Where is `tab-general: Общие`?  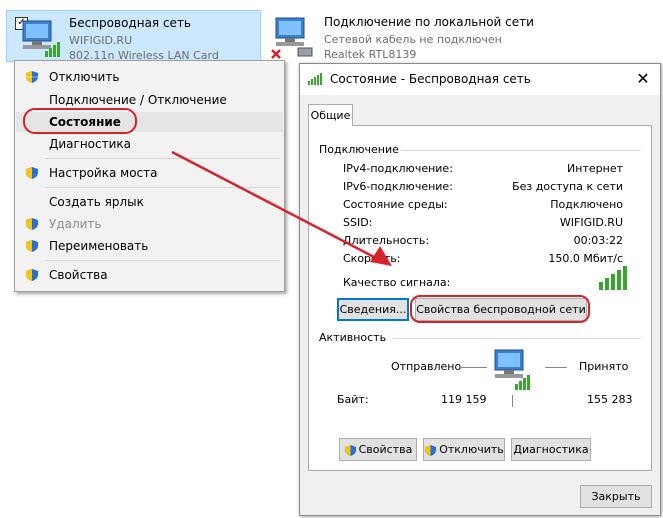 tab-general: Общие is located at coordinates (330, 115).